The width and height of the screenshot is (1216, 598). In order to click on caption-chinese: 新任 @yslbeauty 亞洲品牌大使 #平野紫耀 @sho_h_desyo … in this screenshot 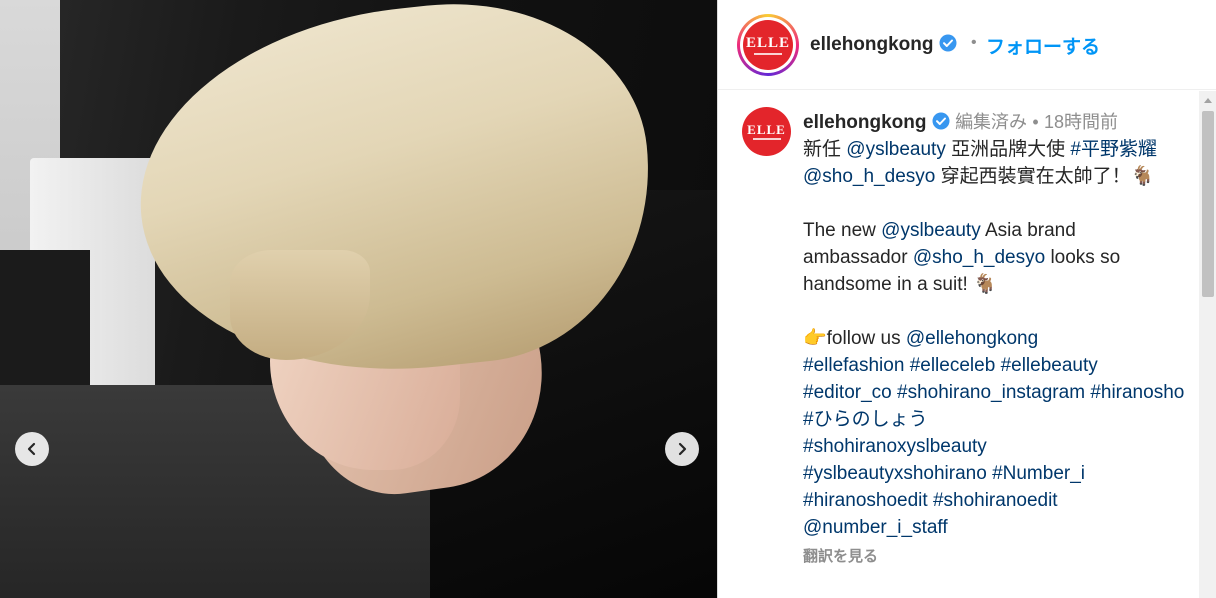, I will do `click(980, 163)`.